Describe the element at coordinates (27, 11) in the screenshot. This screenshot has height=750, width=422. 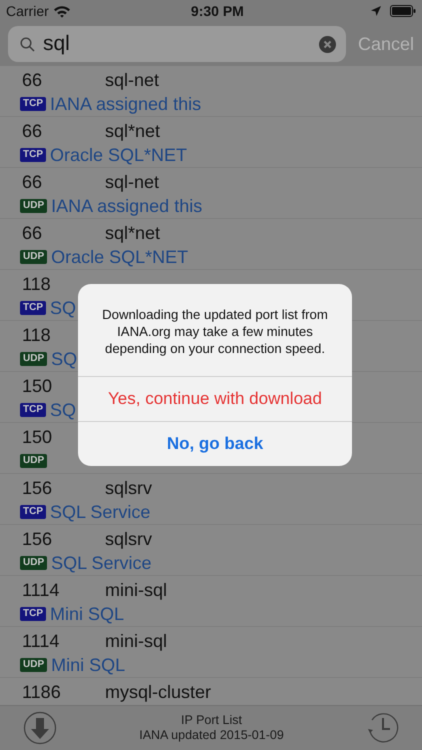
I see `carrier-label: Carrier` at that location.